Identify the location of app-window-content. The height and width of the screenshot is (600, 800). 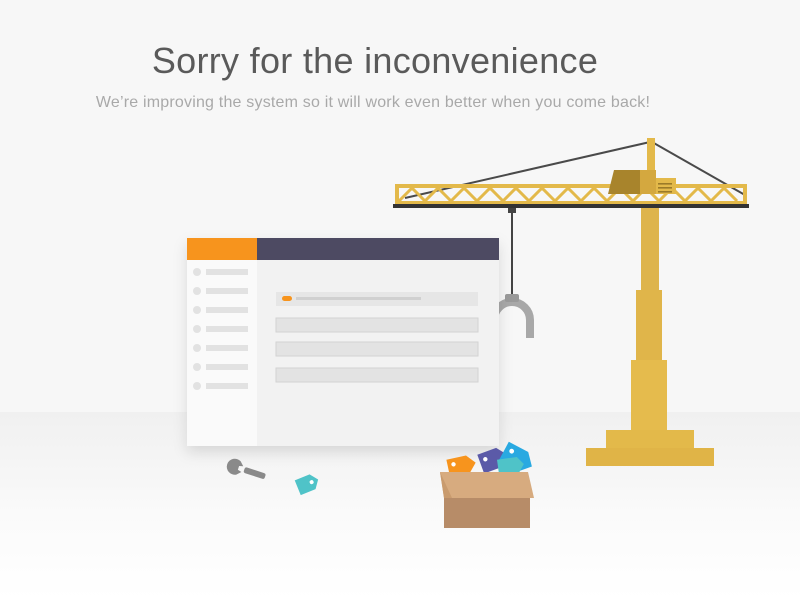
(343, 342).